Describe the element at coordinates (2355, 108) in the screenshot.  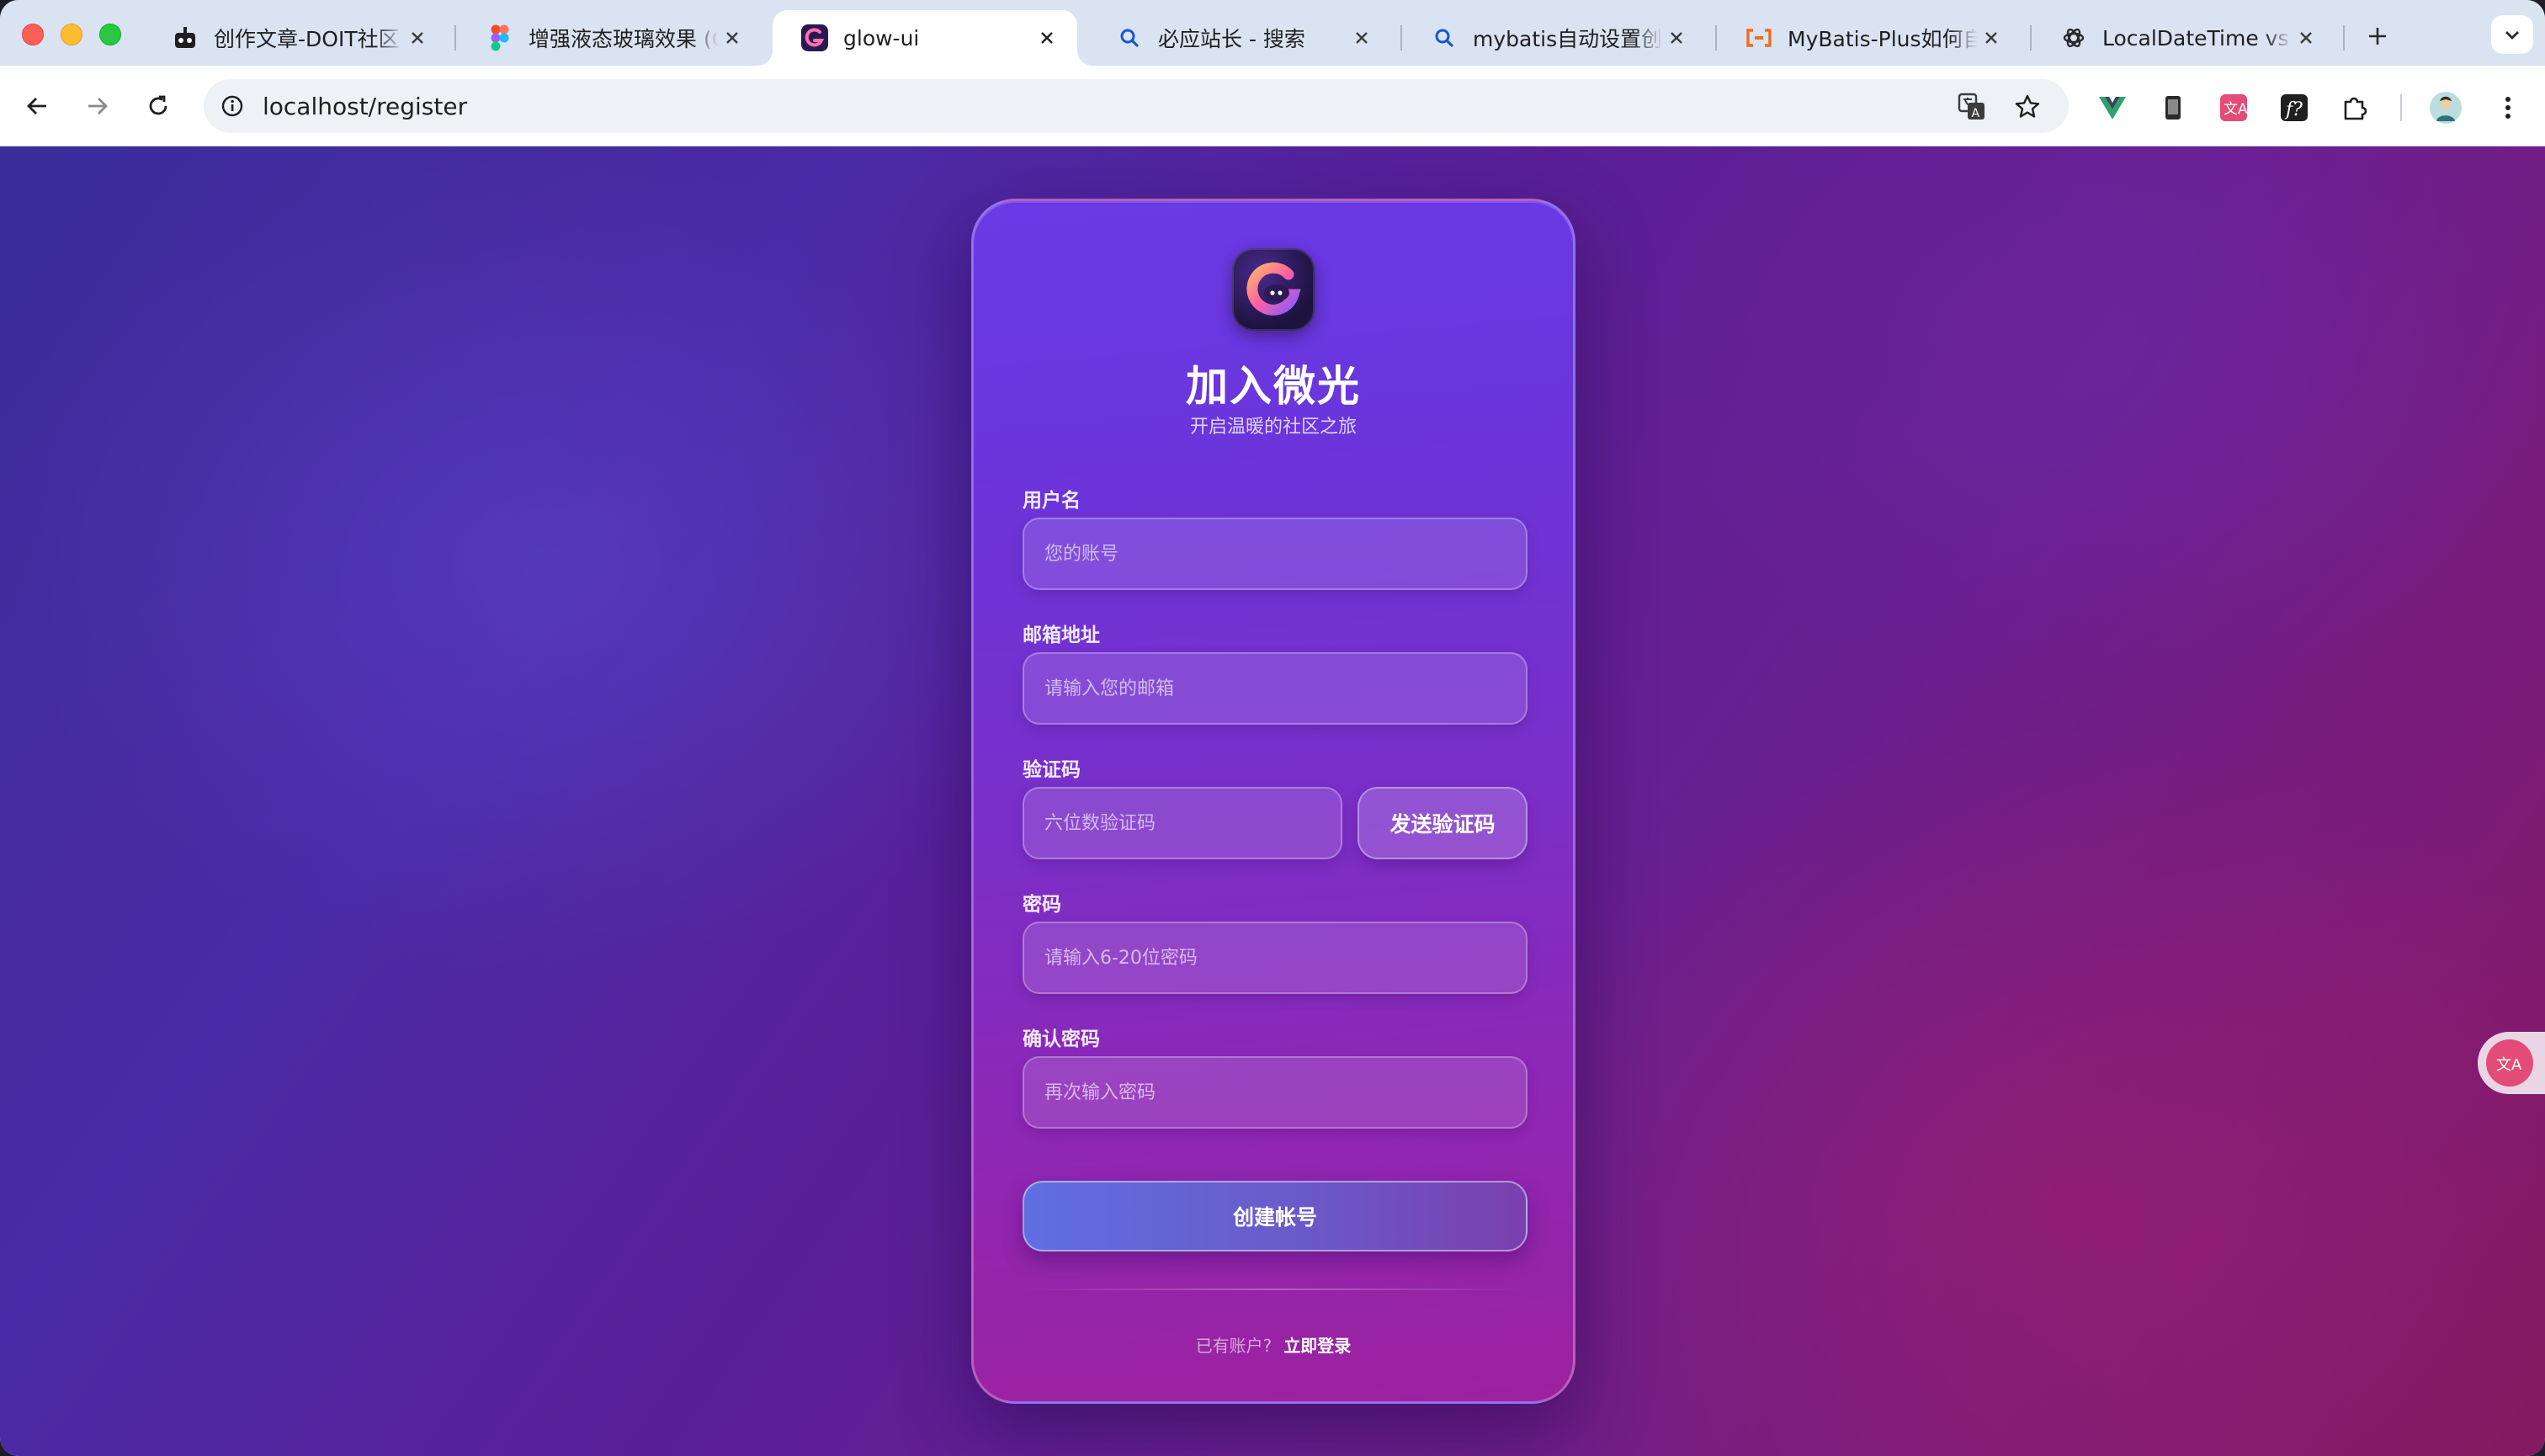
I see `extensions-puzzle-icon` at that location.